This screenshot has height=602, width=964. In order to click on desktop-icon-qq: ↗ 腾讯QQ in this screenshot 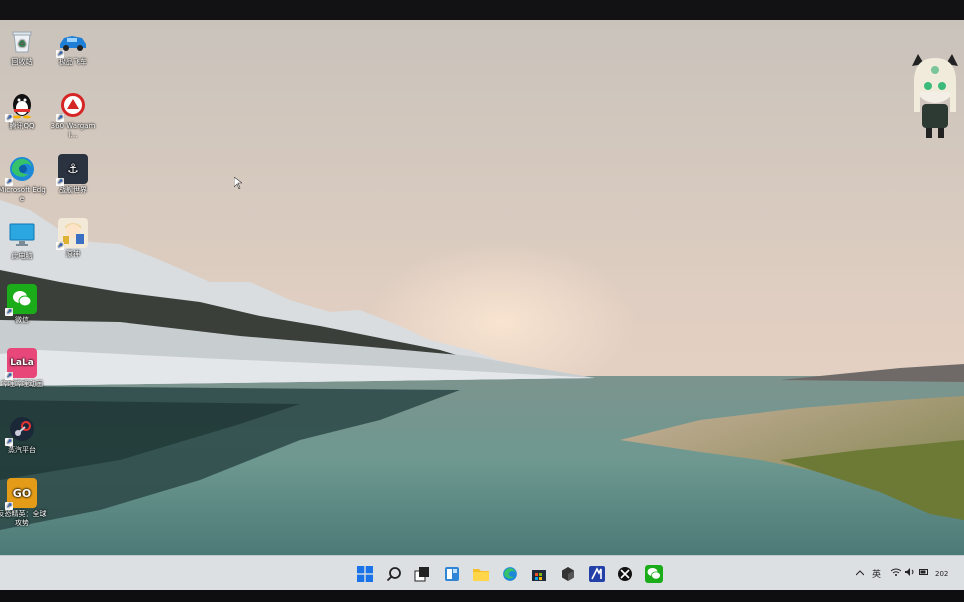, I will do `click(23, 110)`.